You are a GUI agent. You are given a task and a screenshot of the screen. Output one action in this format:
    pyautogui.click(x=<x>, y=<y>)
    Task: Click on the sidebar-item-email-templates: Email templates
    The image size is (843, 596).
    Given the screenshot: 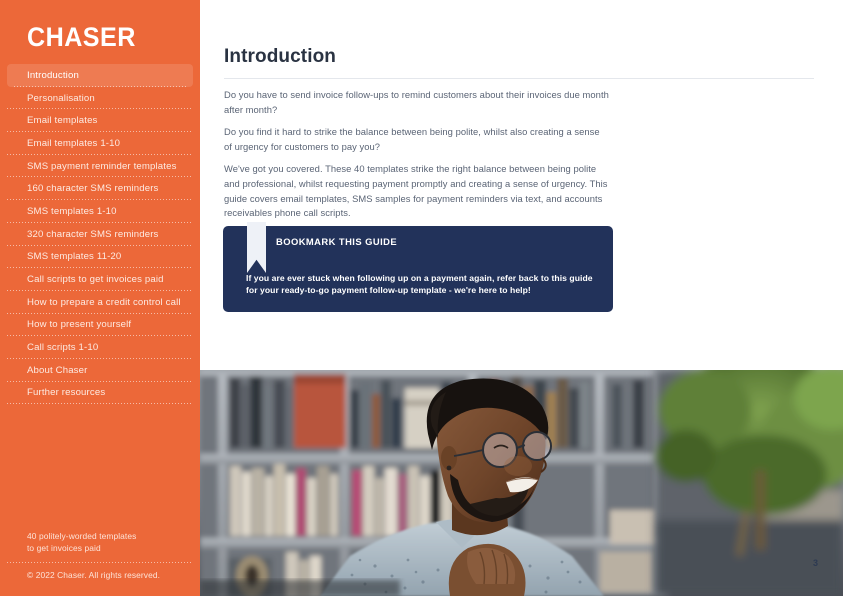 What is the action you would take?
    pyautogui.click(x=100, y=120)
    